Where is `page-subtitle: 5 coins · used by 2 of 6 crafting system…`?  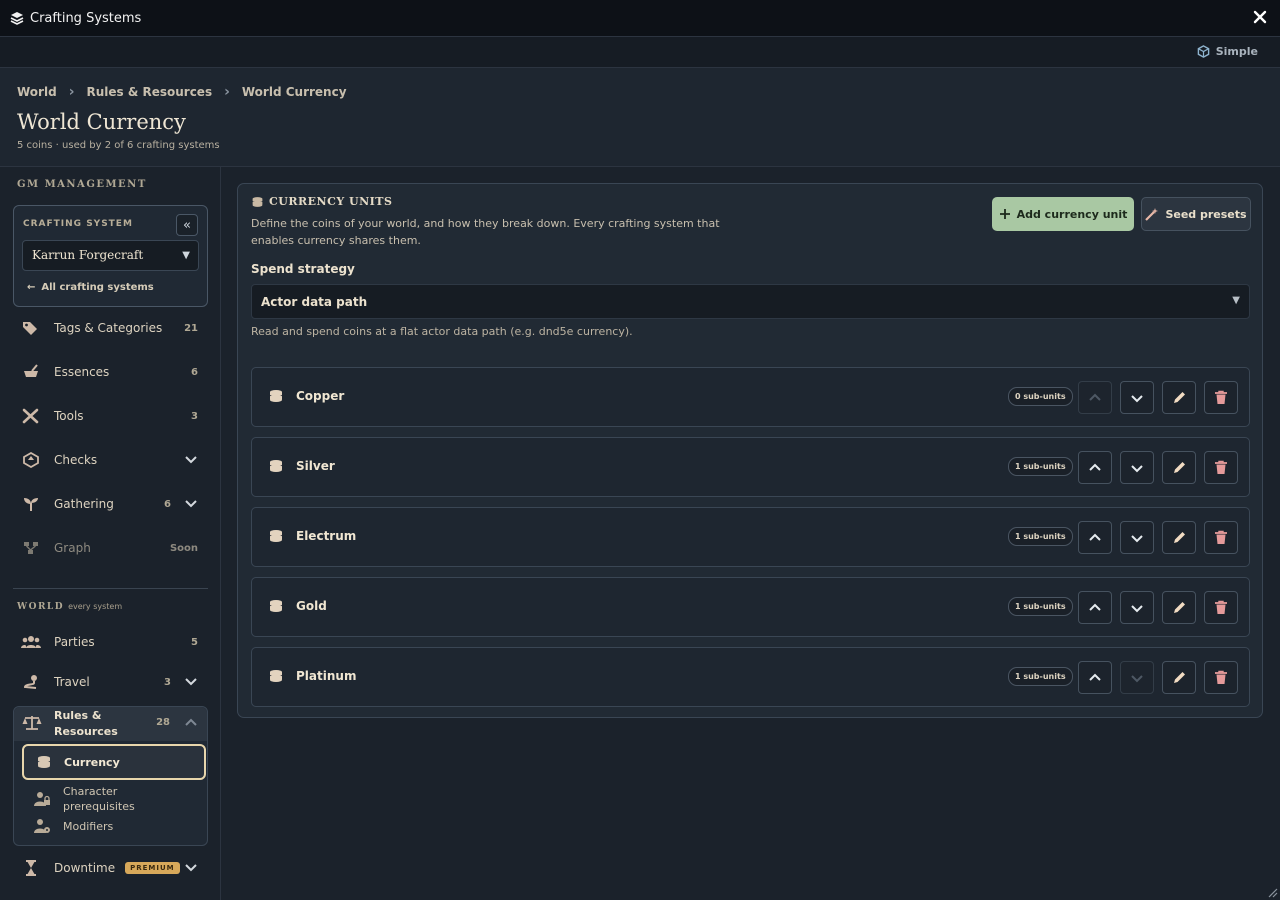
page-subtitle: 5 coins · used by 2 of 6 crafting system… is located at coordinates (118, 145).